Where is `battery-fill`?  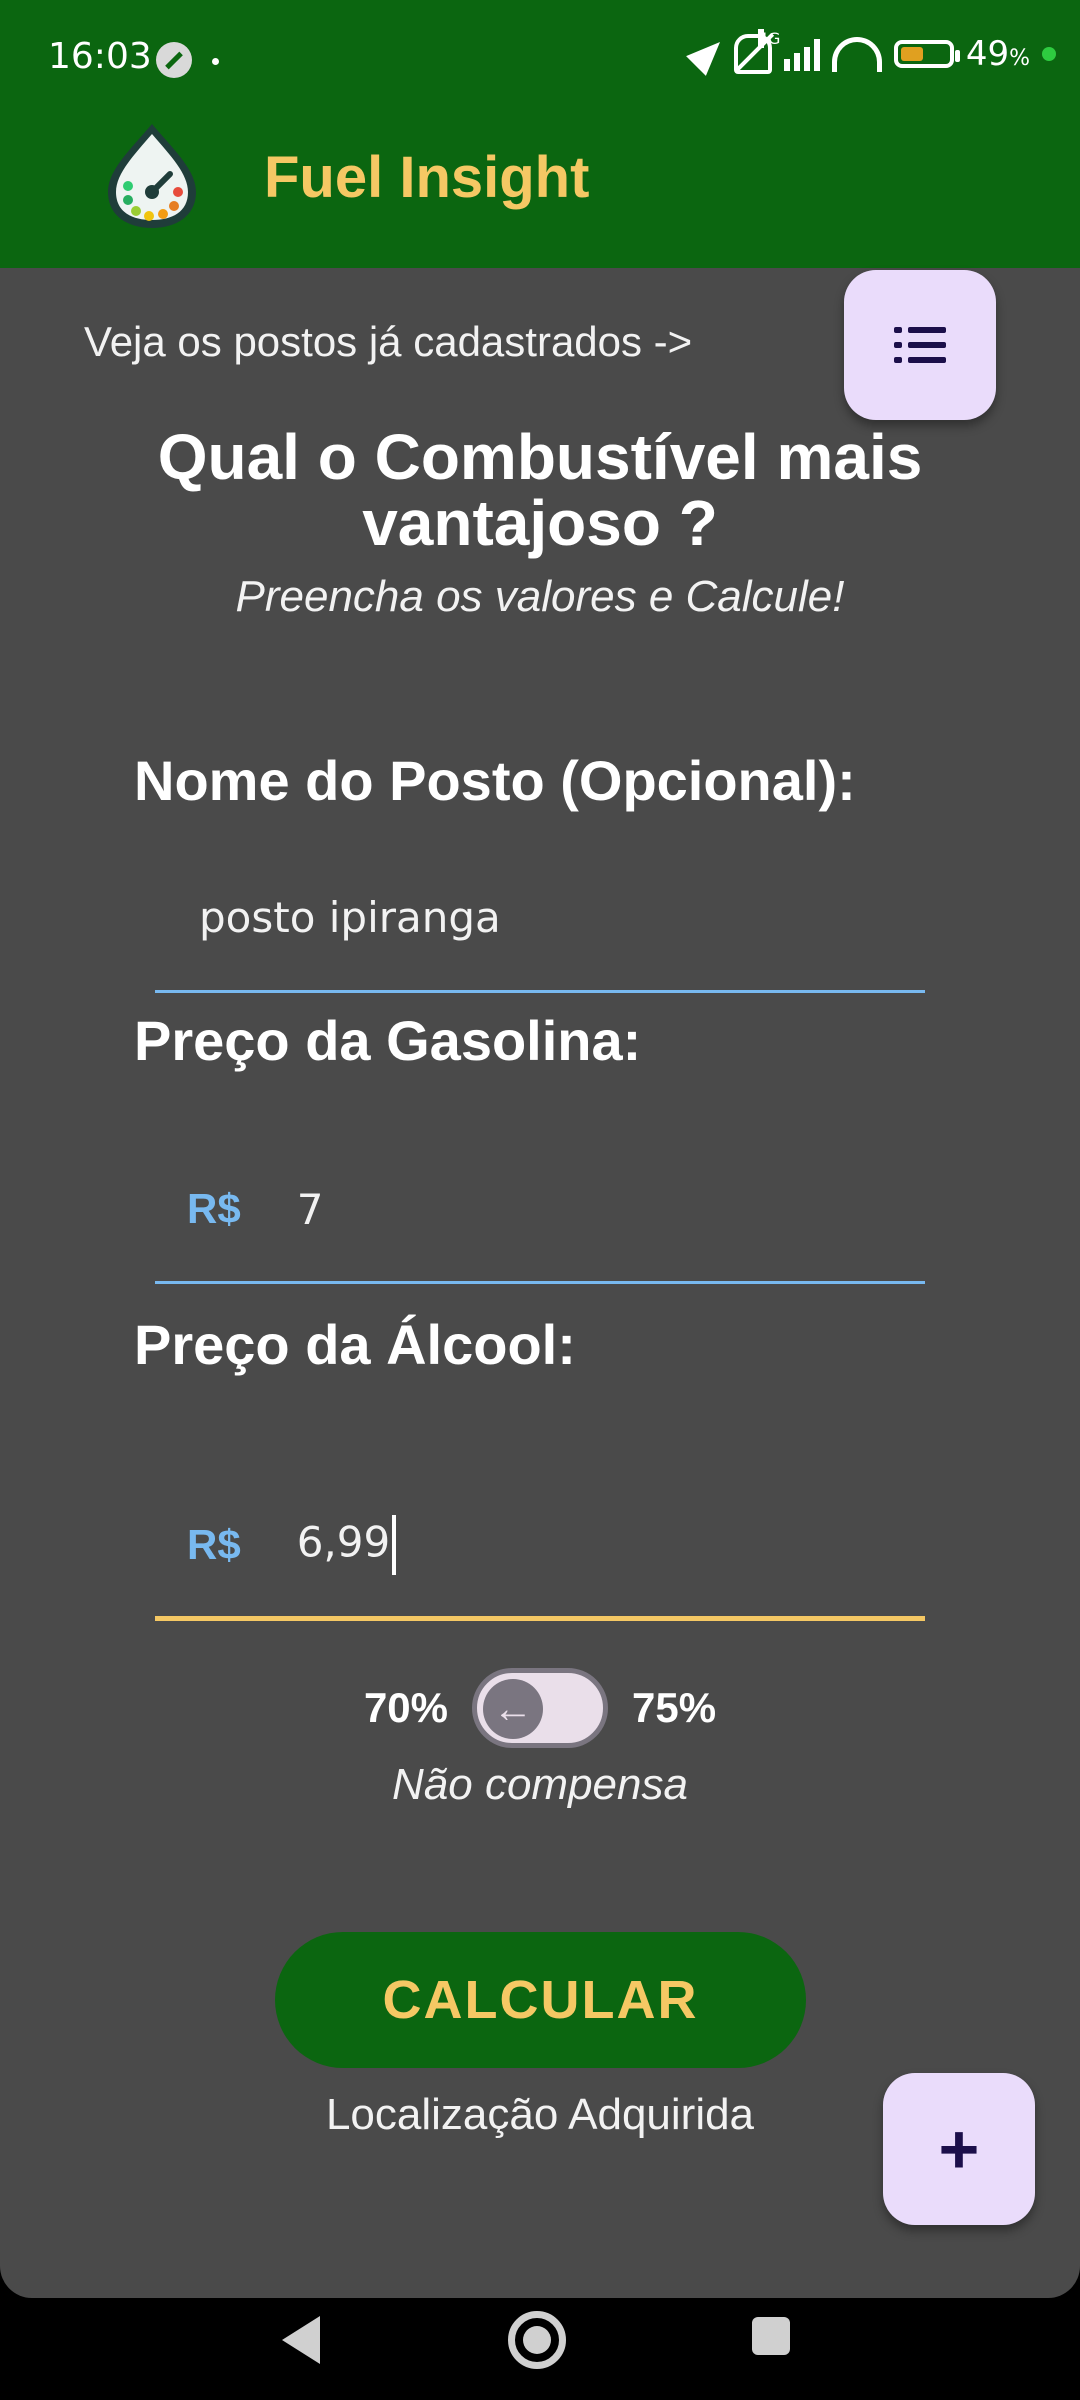
battery-fill is located at coordinates (912, 54).